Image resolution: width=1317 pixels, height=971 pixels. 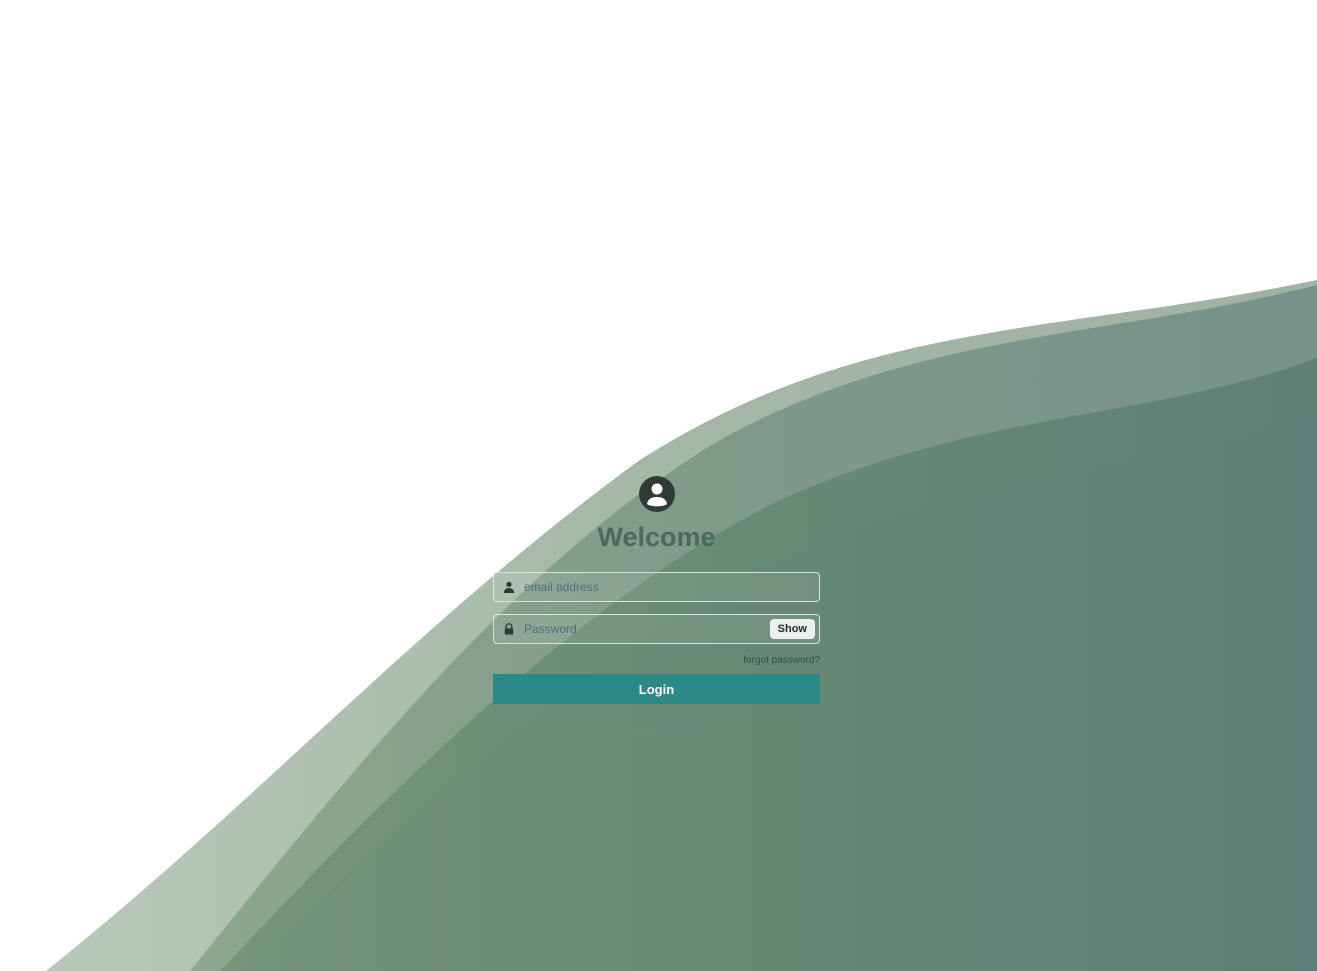 I want to click on password-field-wrapper: Show, so click(x=656, y=629).